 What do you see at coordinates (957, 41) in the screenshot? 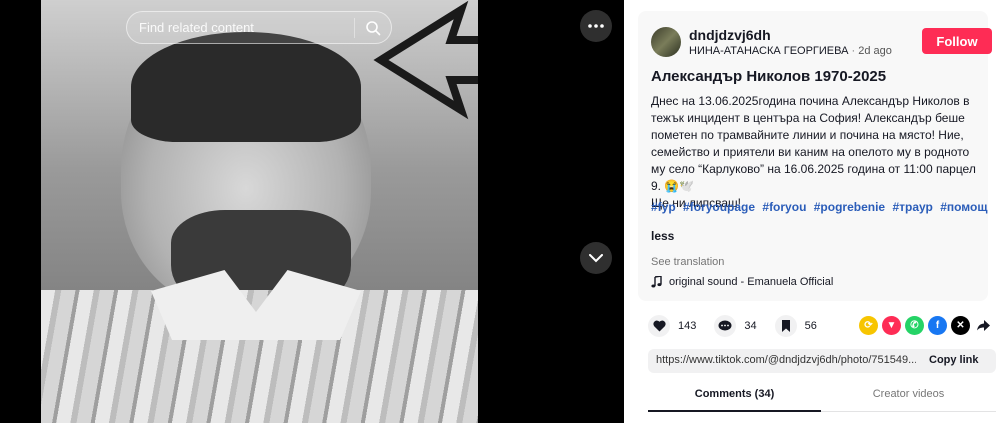
I see `follow-button: Follow` at bounding box center [957, 41].